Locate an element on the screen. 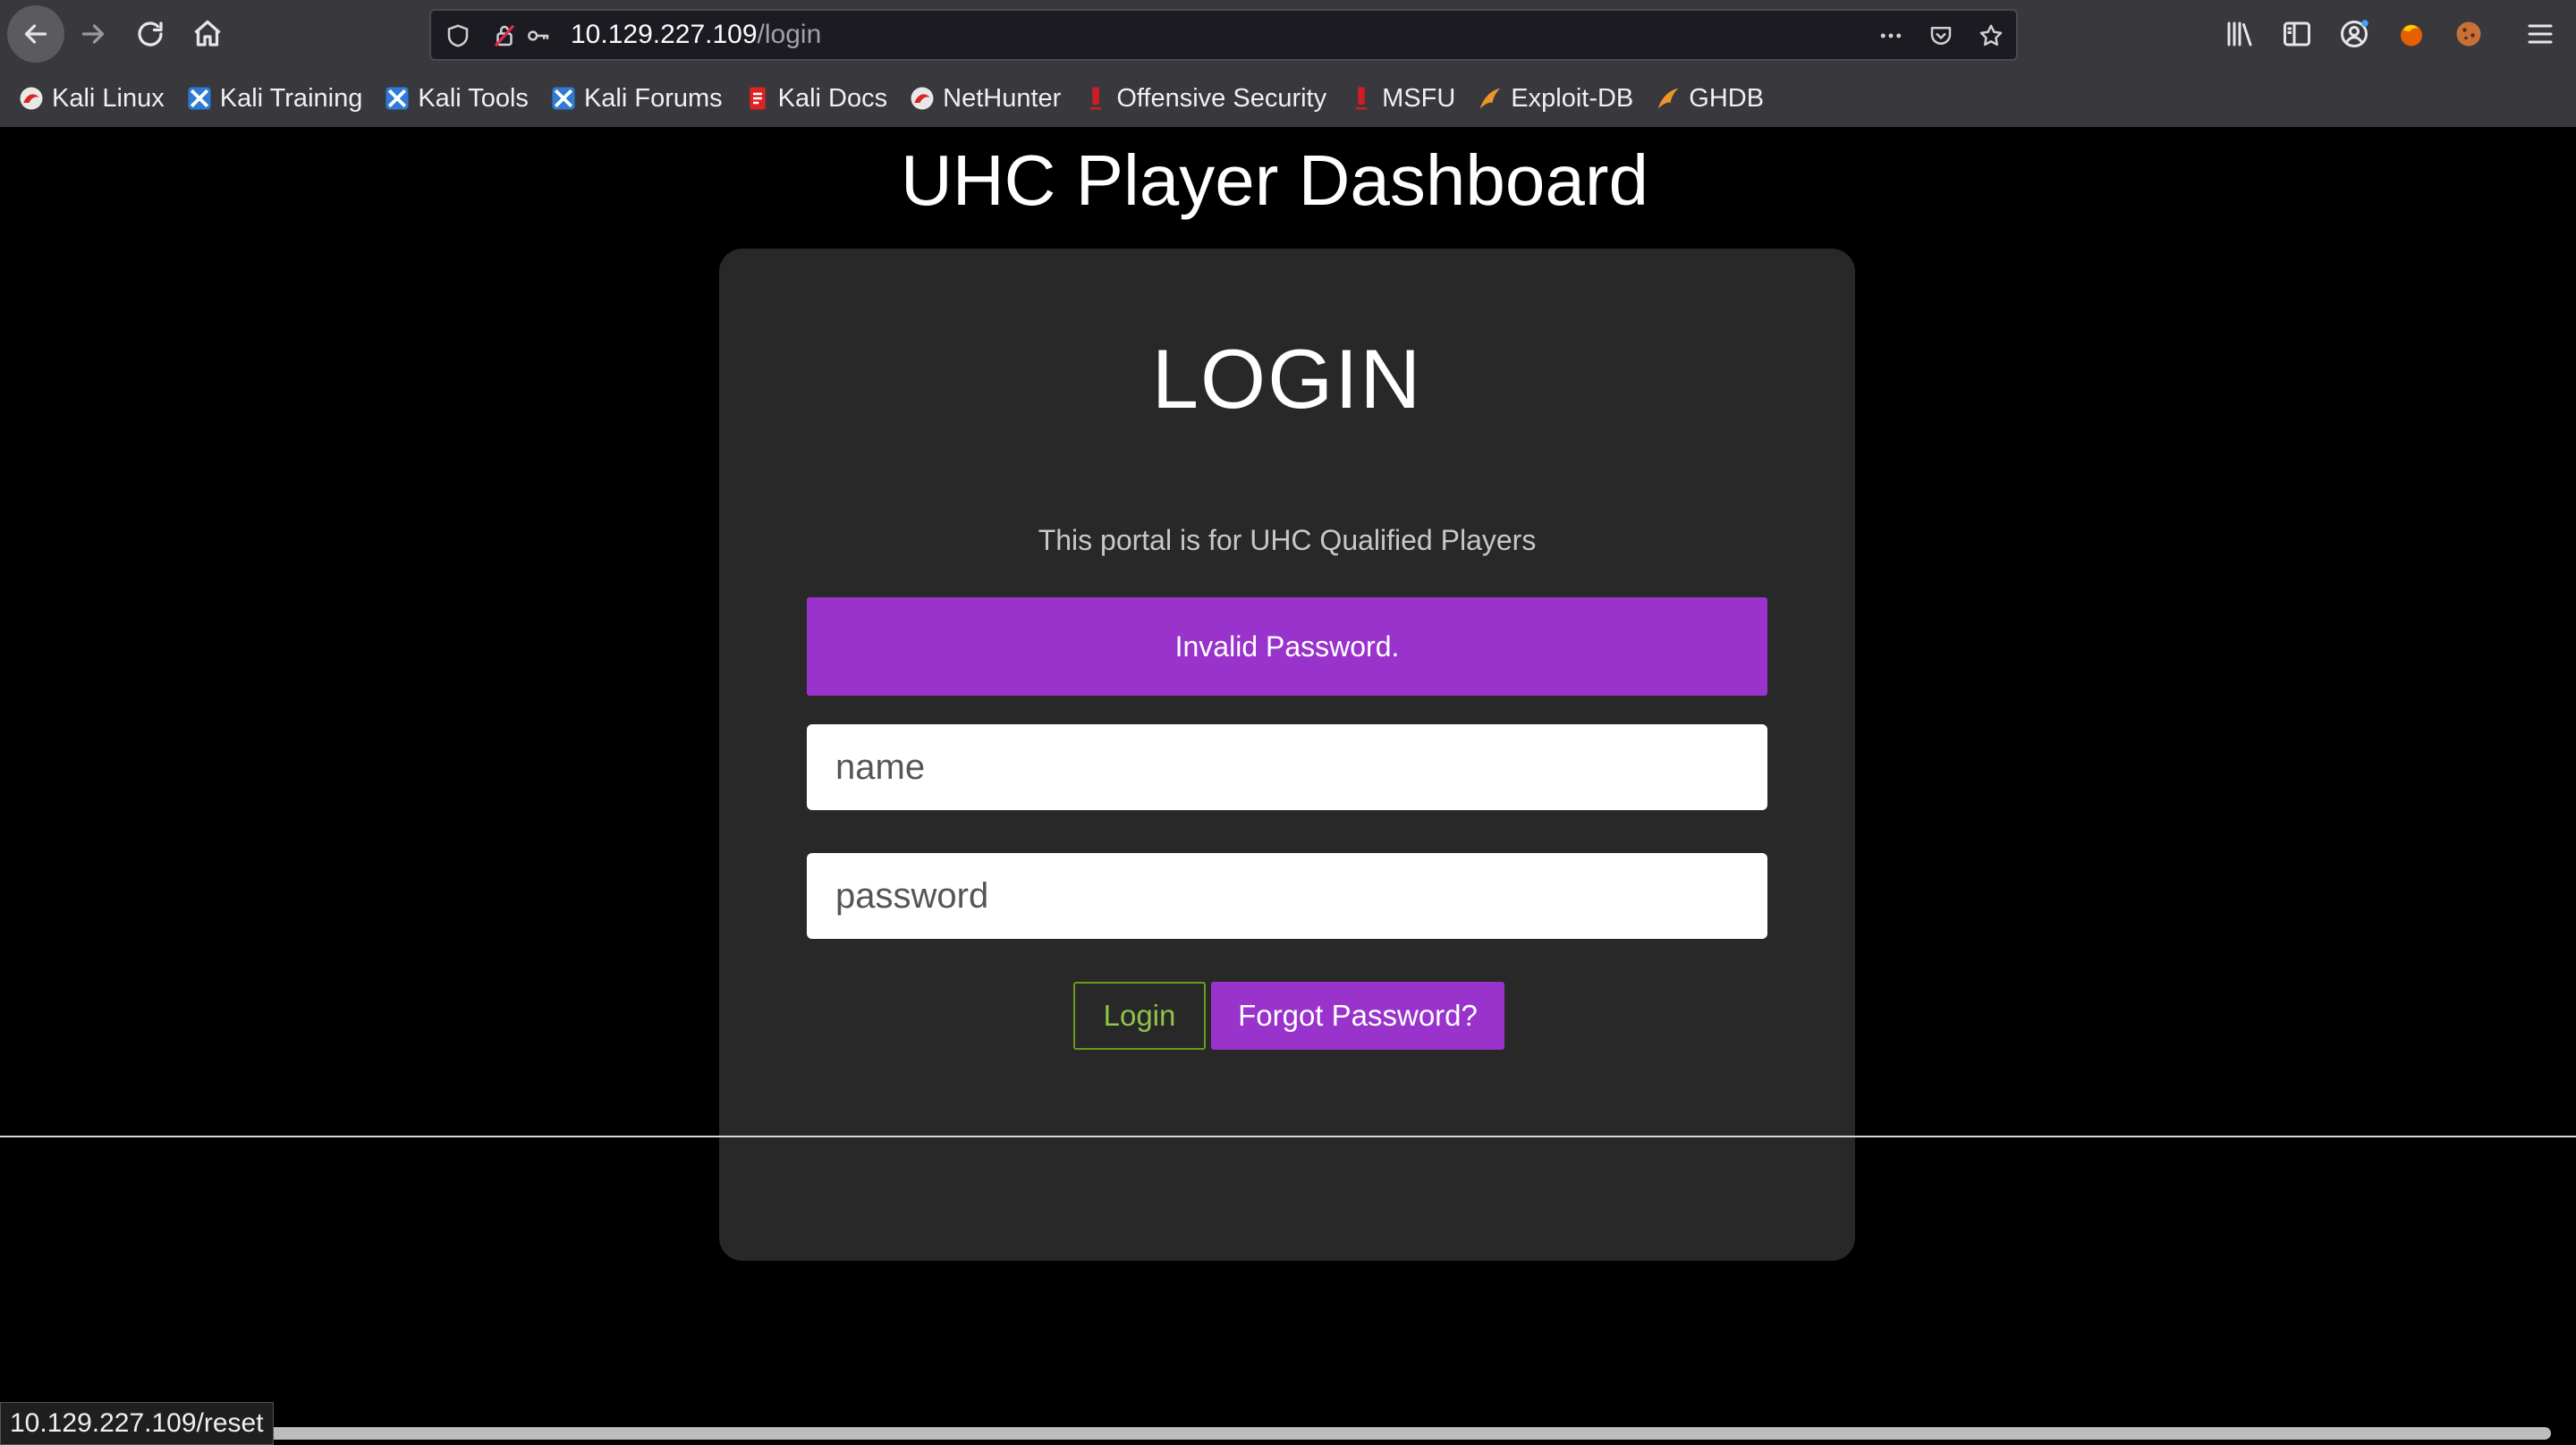  bookmark-exploit-db: Exploit-DB is located at coordinates (1555, 99).